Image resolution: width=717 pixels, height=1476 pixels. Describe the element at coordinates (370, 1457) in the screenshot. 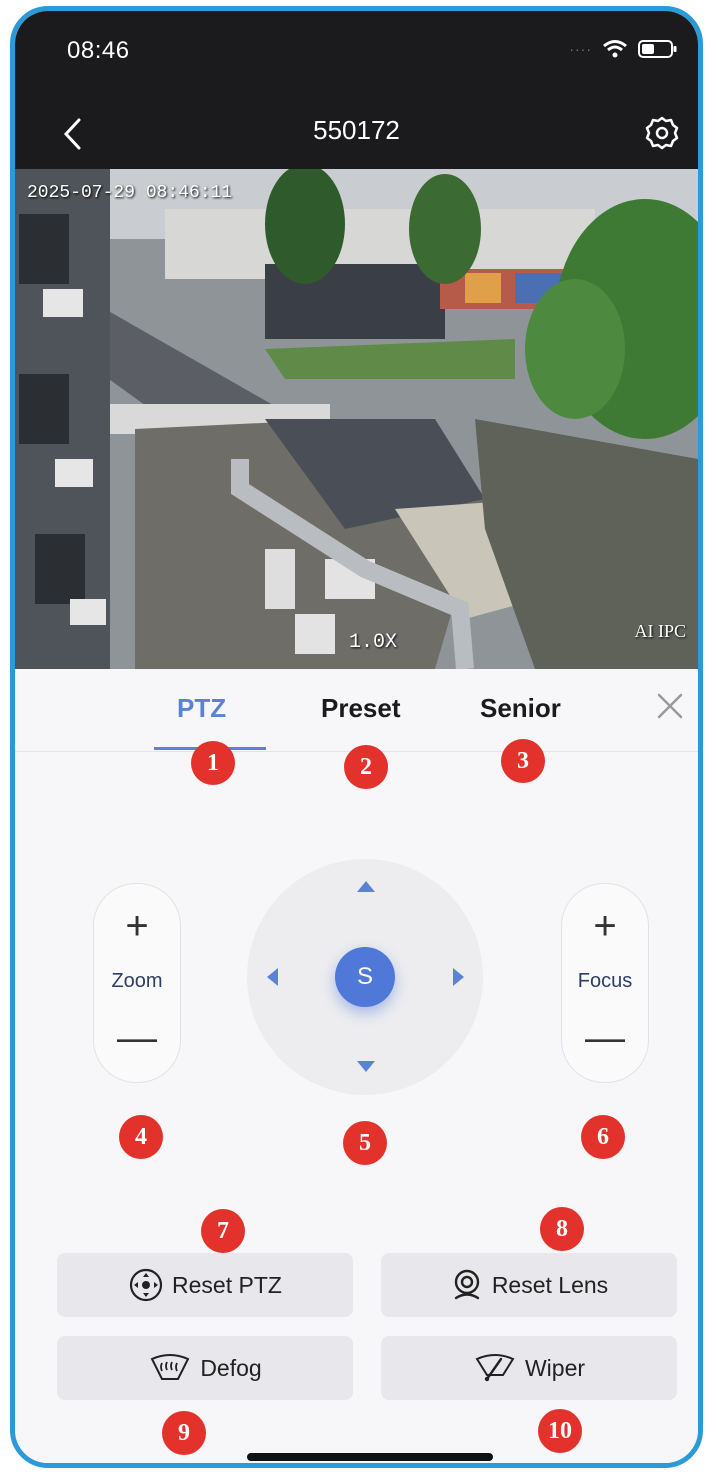

I see `home-indicator` at that location.